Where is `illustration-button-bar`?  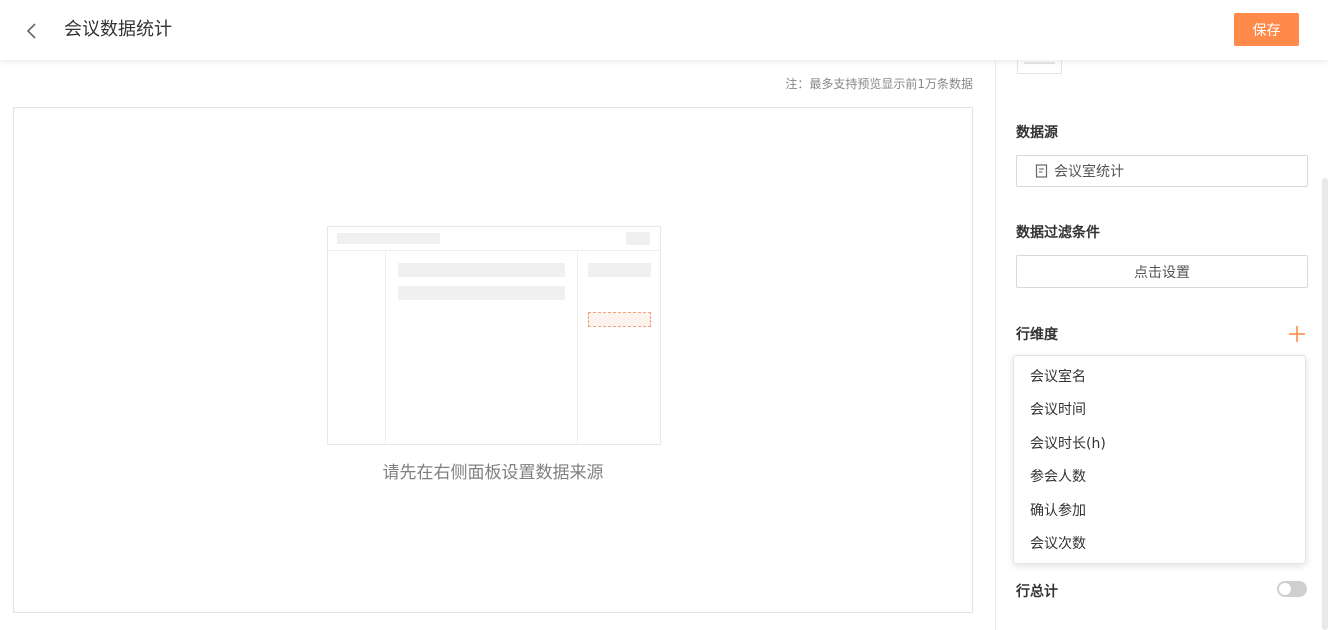
illustration-button-bar is located at coordinates (638, 238).